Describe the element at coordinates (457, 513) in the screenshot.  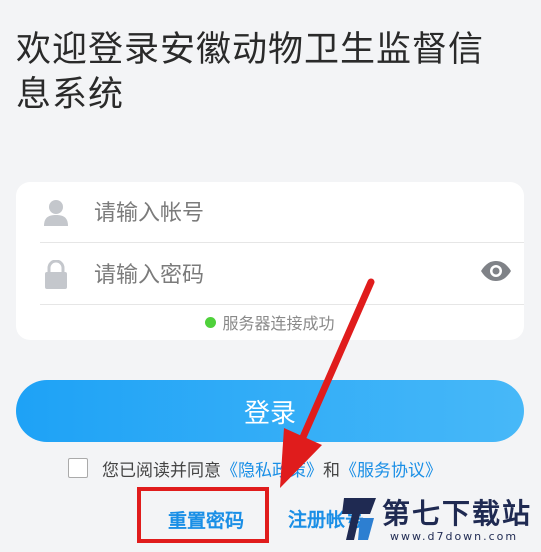
I see `watermark-brand: 第七下载站` at that location.